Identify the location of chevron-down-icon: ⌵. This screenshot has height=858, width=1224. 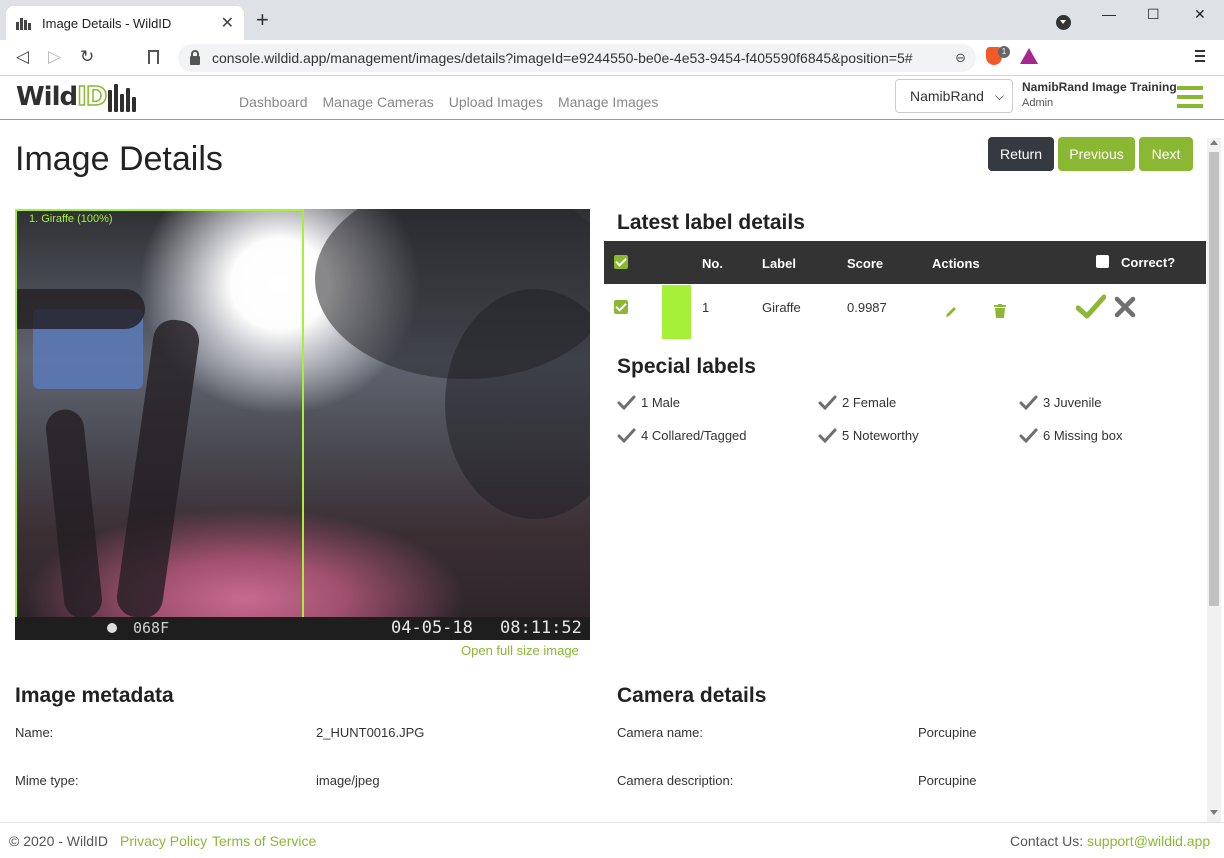
(999, 96).